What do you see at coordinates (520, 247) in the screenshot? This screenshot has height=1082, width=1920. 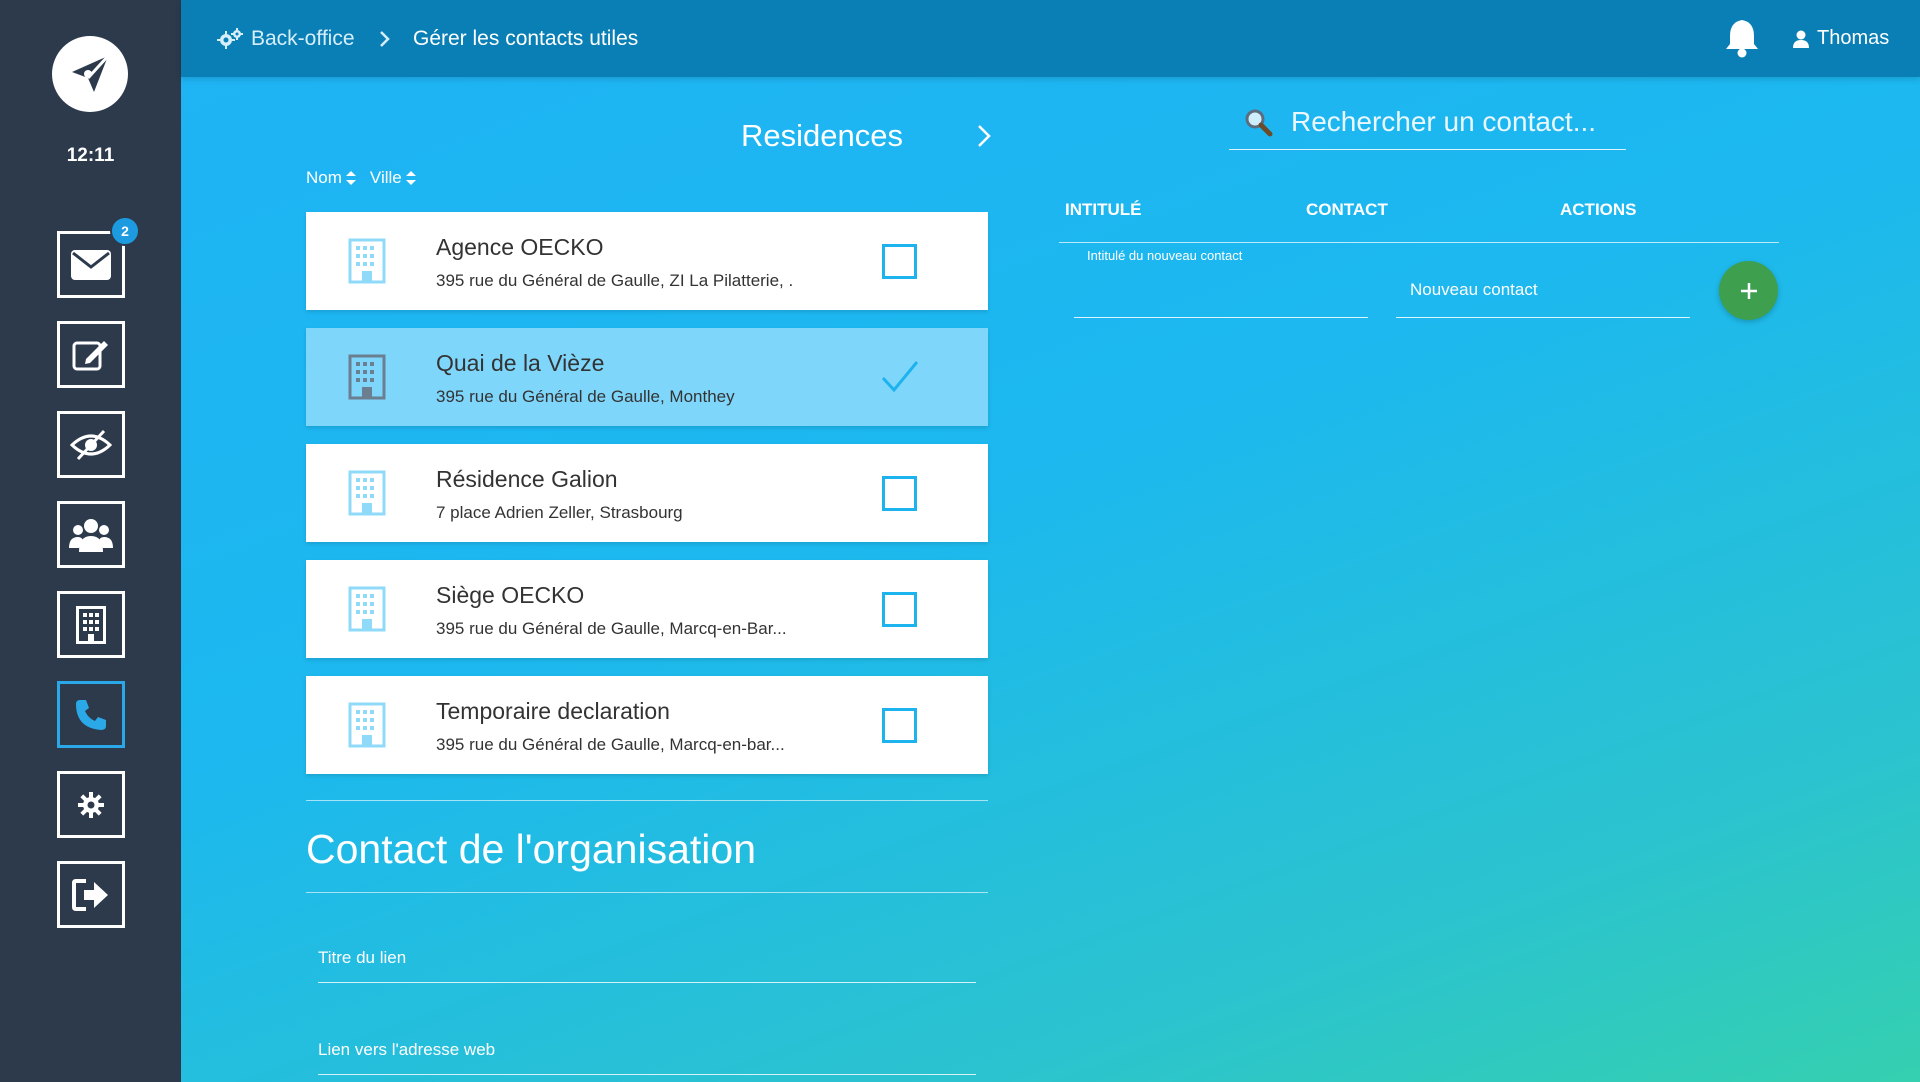 I see `residence-name: Agence OECKO` at bounding box center [520, 247].